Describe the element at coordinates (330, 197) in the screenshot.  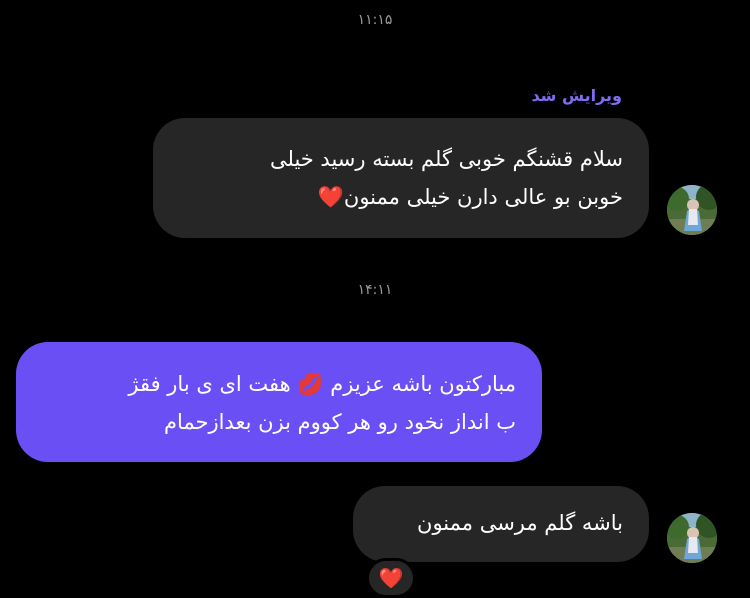
I see `heart-icon: ❤️` at that location.